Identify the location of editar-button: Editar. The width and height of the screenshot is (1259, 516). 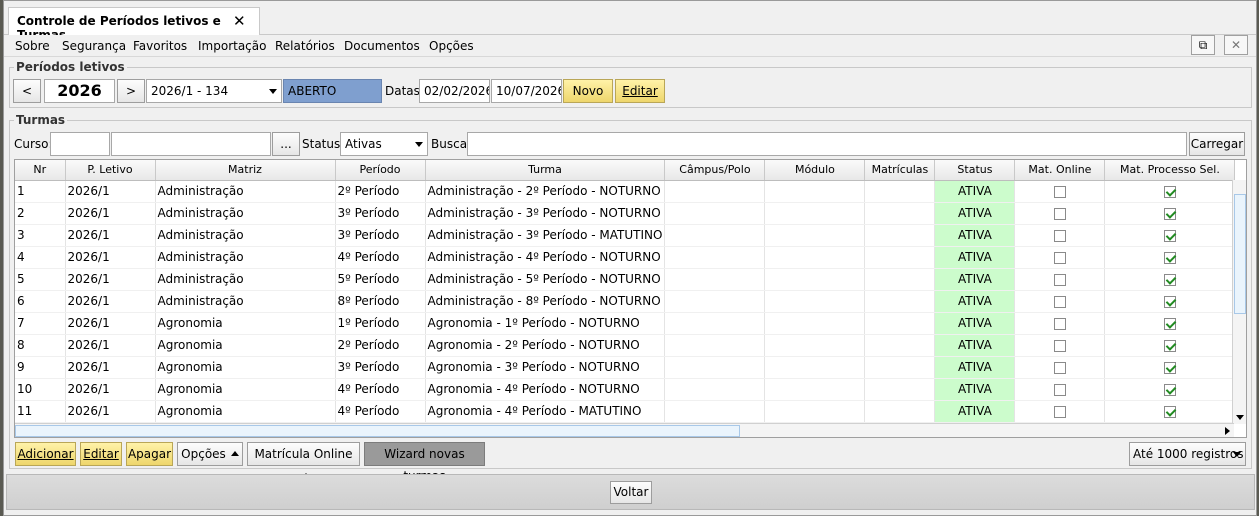
(101, 454).